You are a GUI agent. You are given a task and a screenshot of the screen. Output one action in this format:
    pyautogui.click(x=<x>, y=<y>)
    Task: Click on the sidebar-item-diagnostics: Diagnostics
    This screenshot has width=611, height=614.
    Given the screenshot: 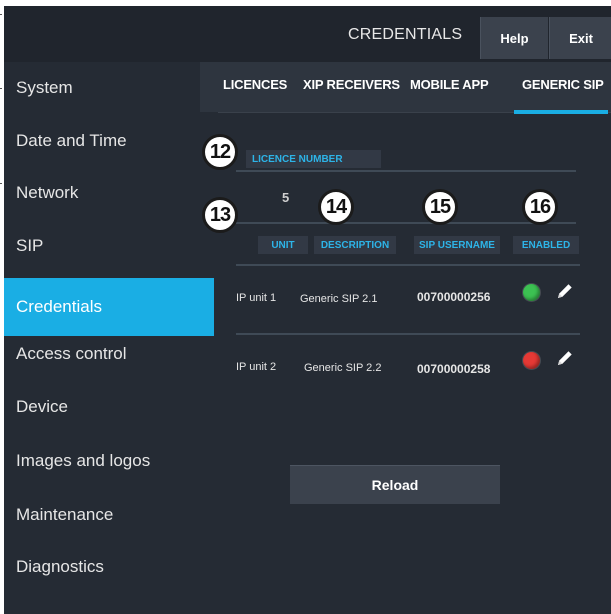 What is the action you would take?
    pyautogui.click(x=109, y=567)
    